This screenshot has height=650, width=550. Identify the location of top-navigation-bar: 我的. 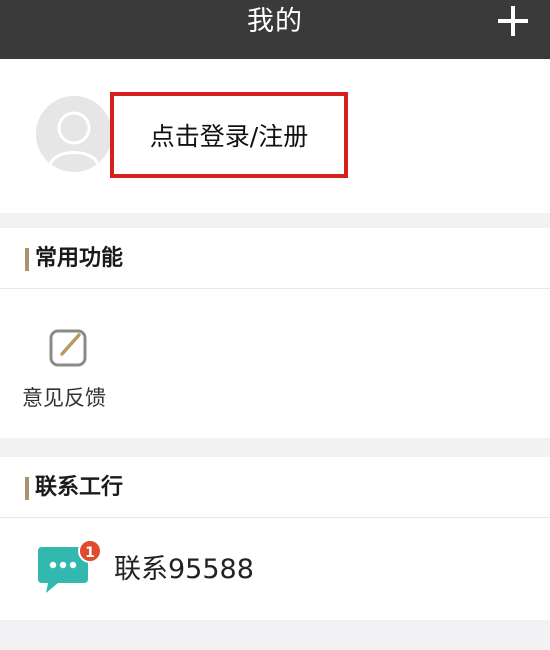
(275, 29).